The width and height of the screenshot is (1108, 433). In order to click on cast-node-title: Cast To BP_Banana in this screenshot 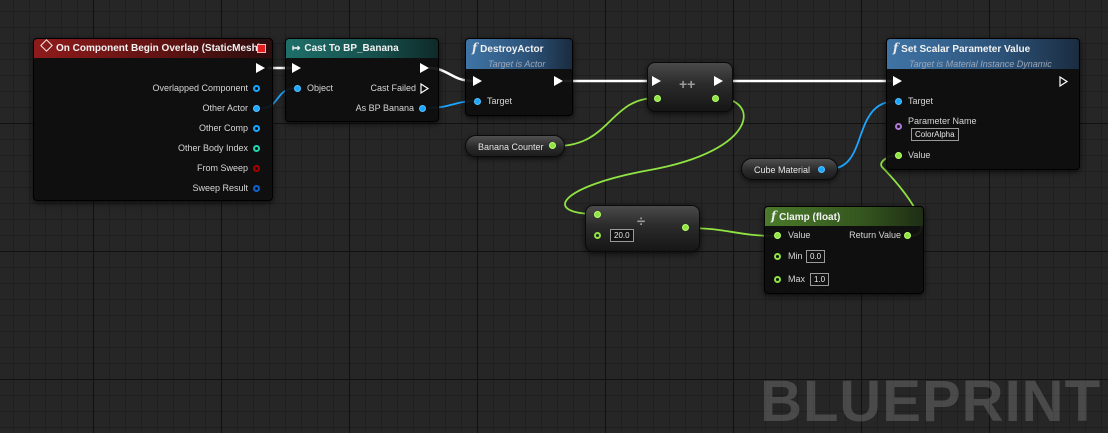, I will do `click(351, 48)`.